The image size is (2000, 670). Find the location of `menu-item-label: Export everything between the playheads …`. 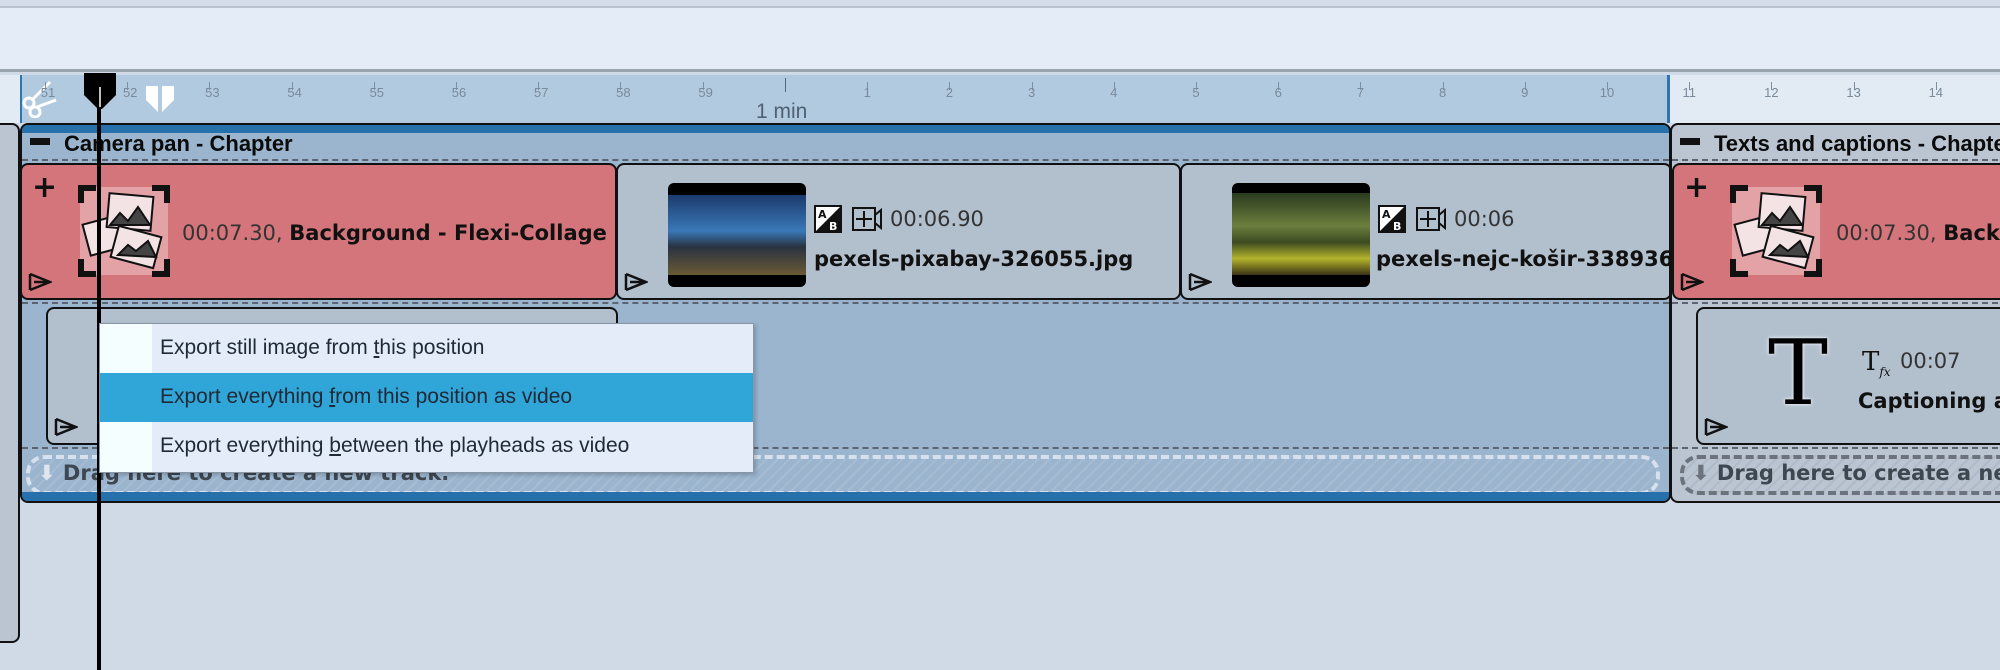

menu-item-label: Export everything between the playheads … is located at coordinates (394, 446).